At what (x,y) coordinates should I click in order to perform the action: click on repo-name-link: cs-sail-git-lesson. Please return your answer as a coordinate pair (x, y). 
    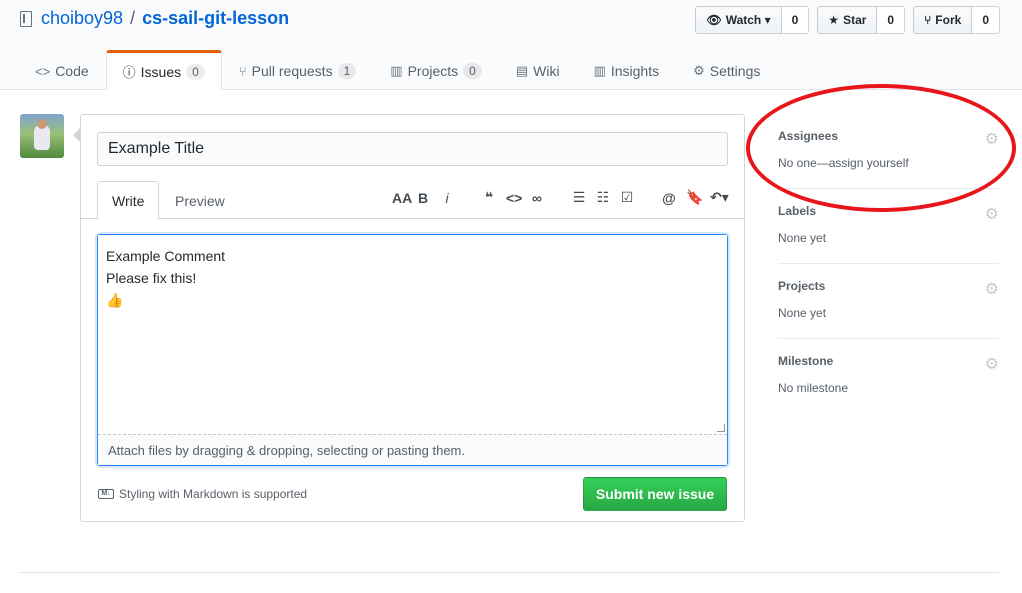
    Looking at the image, I should click on (215, 18).